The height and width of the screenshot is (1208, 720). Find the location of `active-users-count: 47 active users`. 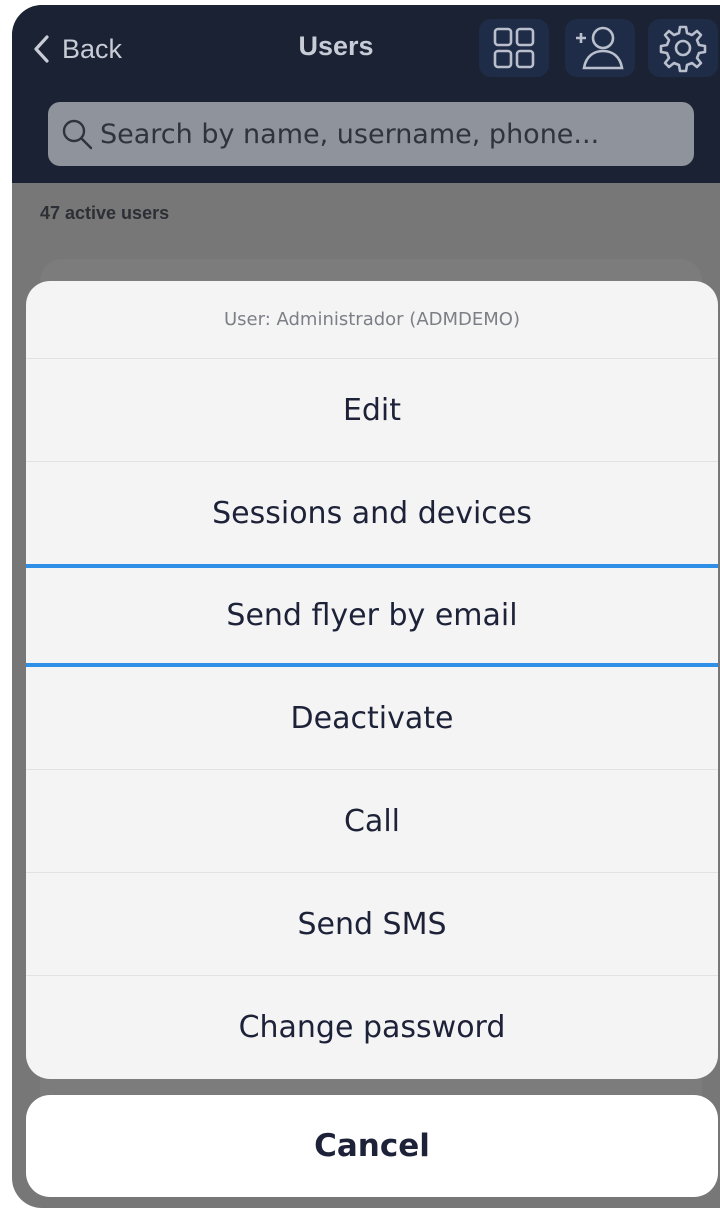

active-users-count: 47 active users is located at coordinates (105, 213).